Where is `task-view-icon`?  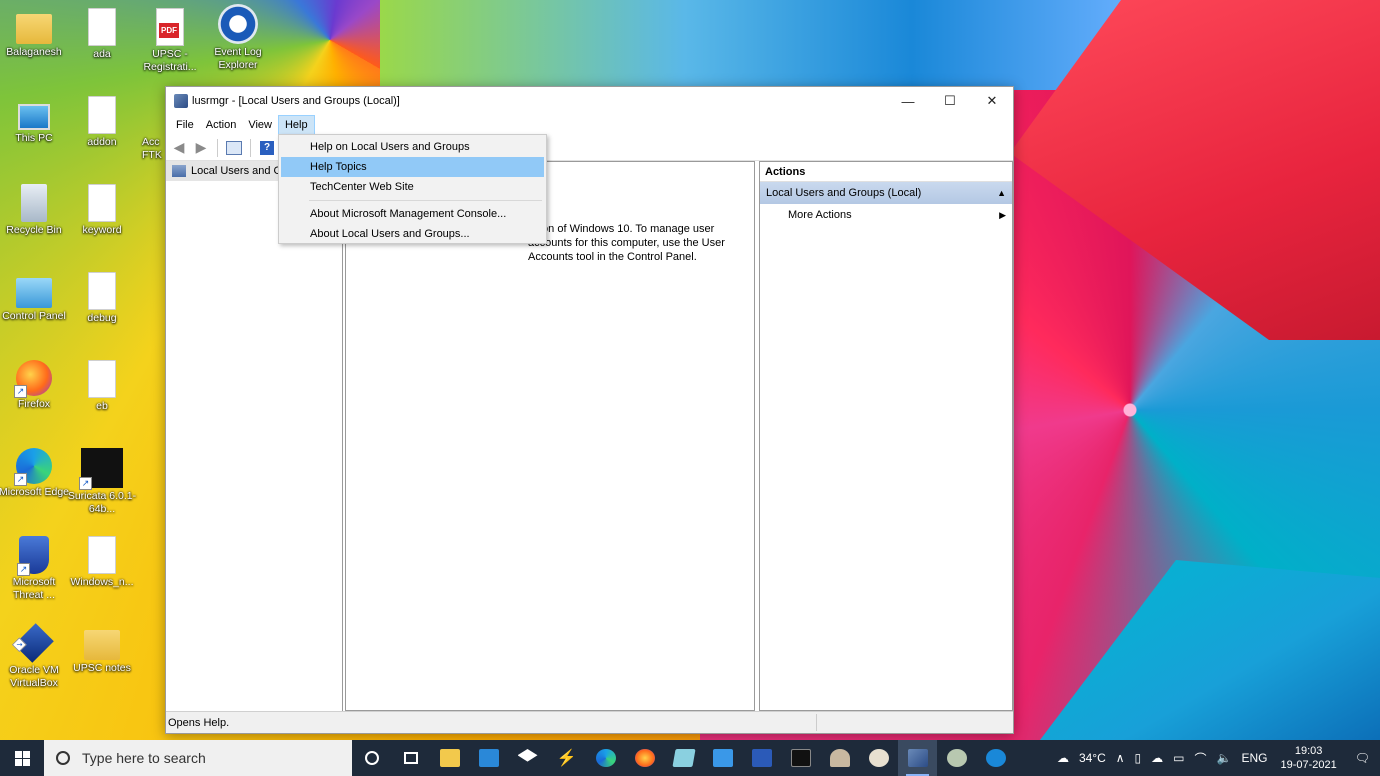
task-view-icon is located at coordinates (410, 758).